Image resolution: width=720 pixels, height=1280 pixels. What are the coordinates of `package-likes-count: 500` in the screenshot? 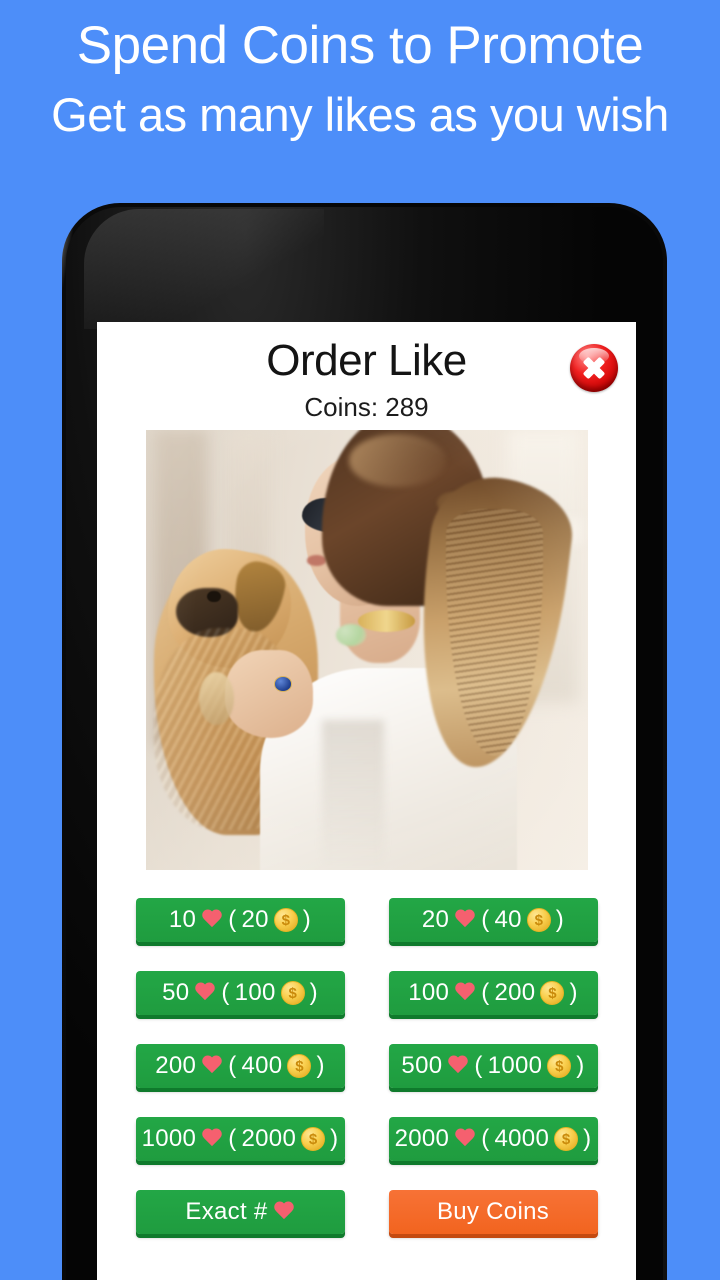 It's located at (422, 1065).